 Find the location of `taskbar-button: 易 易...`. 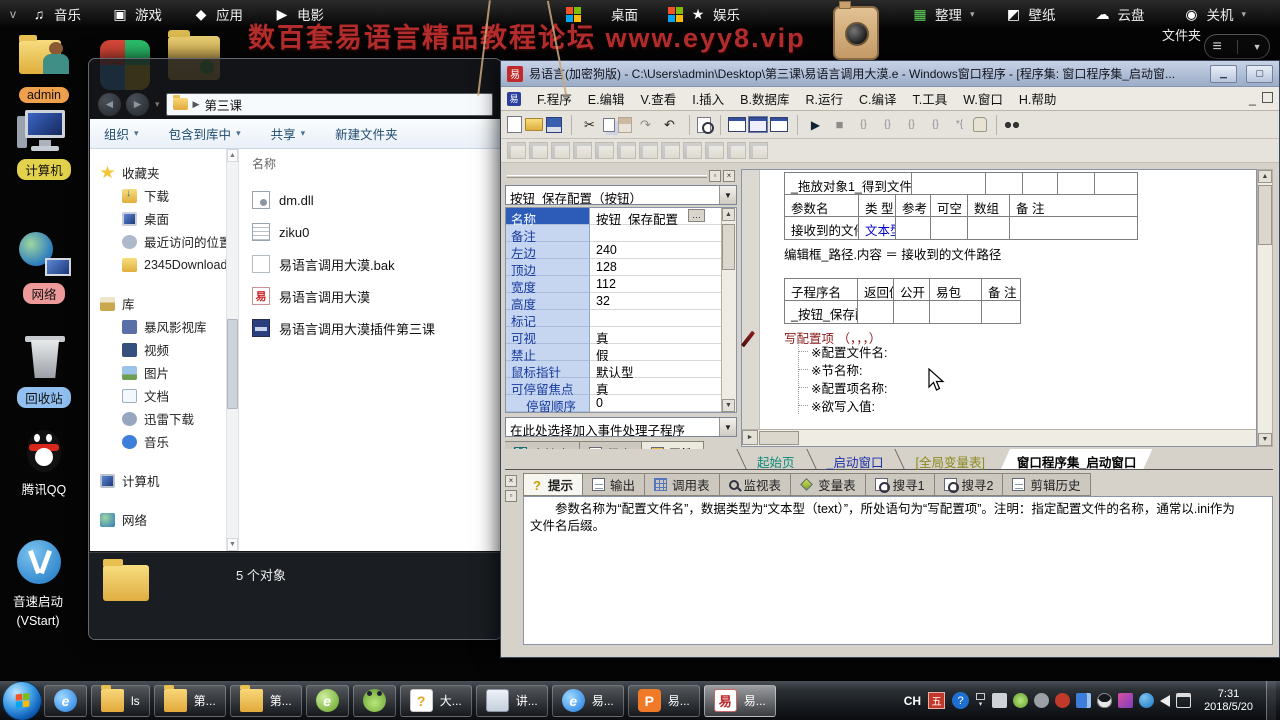

taskbar-button: 易 易... is located at coordinates (739, 700).